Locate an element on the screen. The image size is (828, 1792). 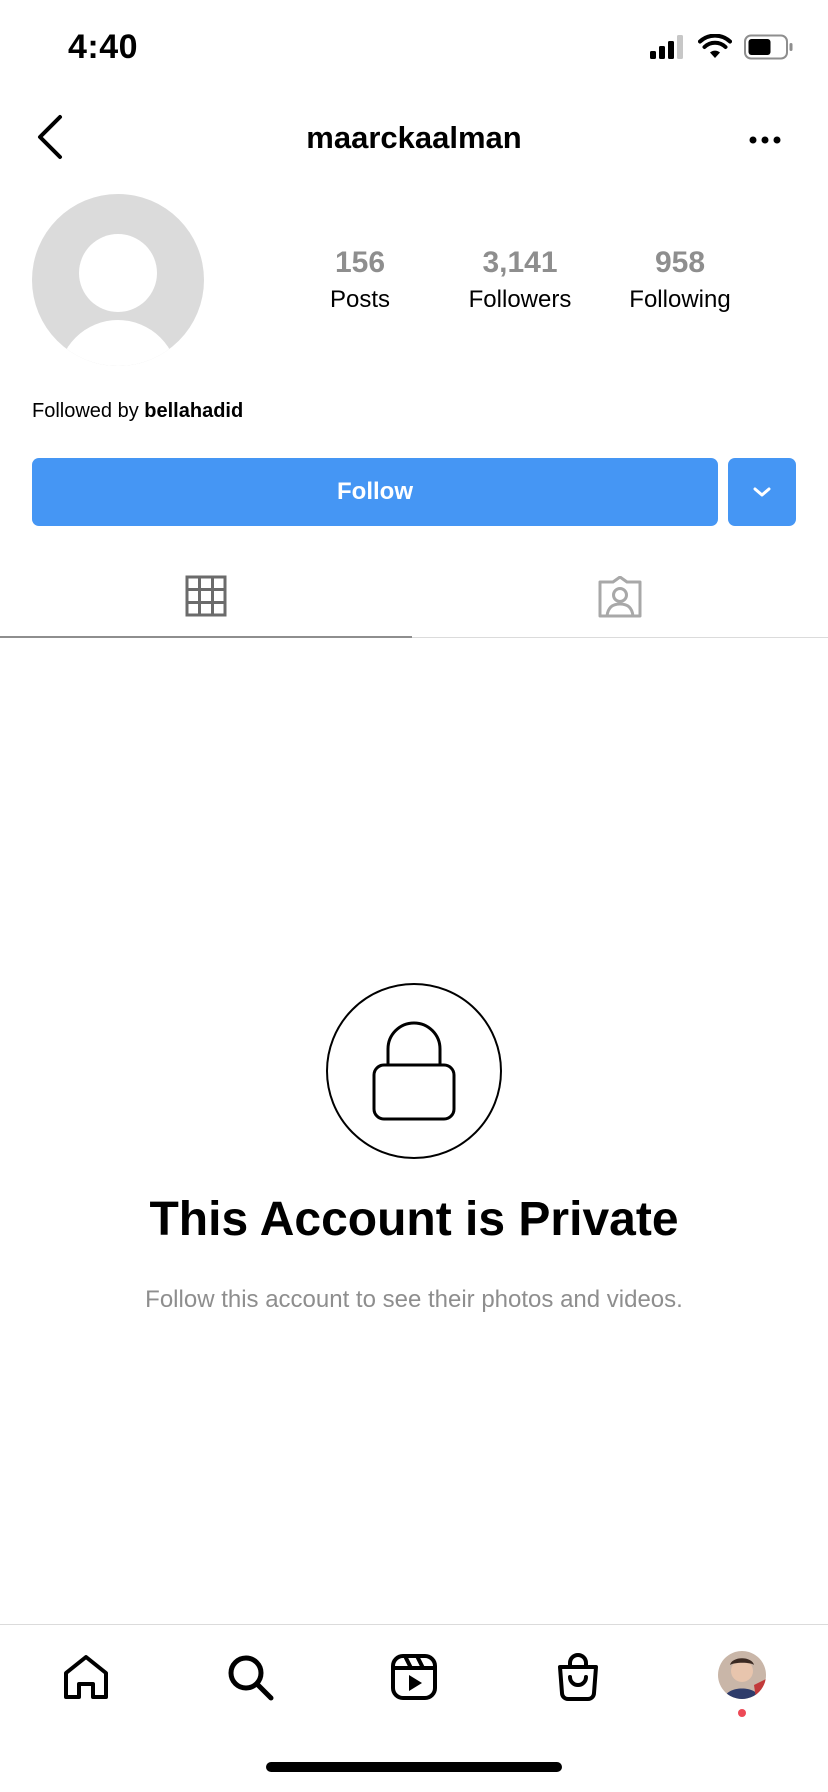
nav-reels is located at coordinates (414, 1677).